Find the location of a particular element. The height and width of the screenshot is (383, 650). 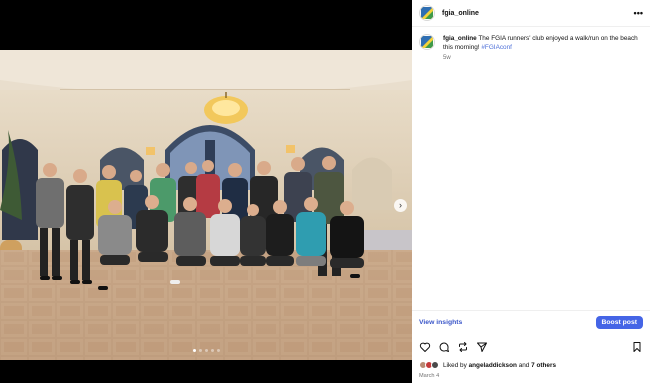

send-icon is located at coordinates (482, 347).